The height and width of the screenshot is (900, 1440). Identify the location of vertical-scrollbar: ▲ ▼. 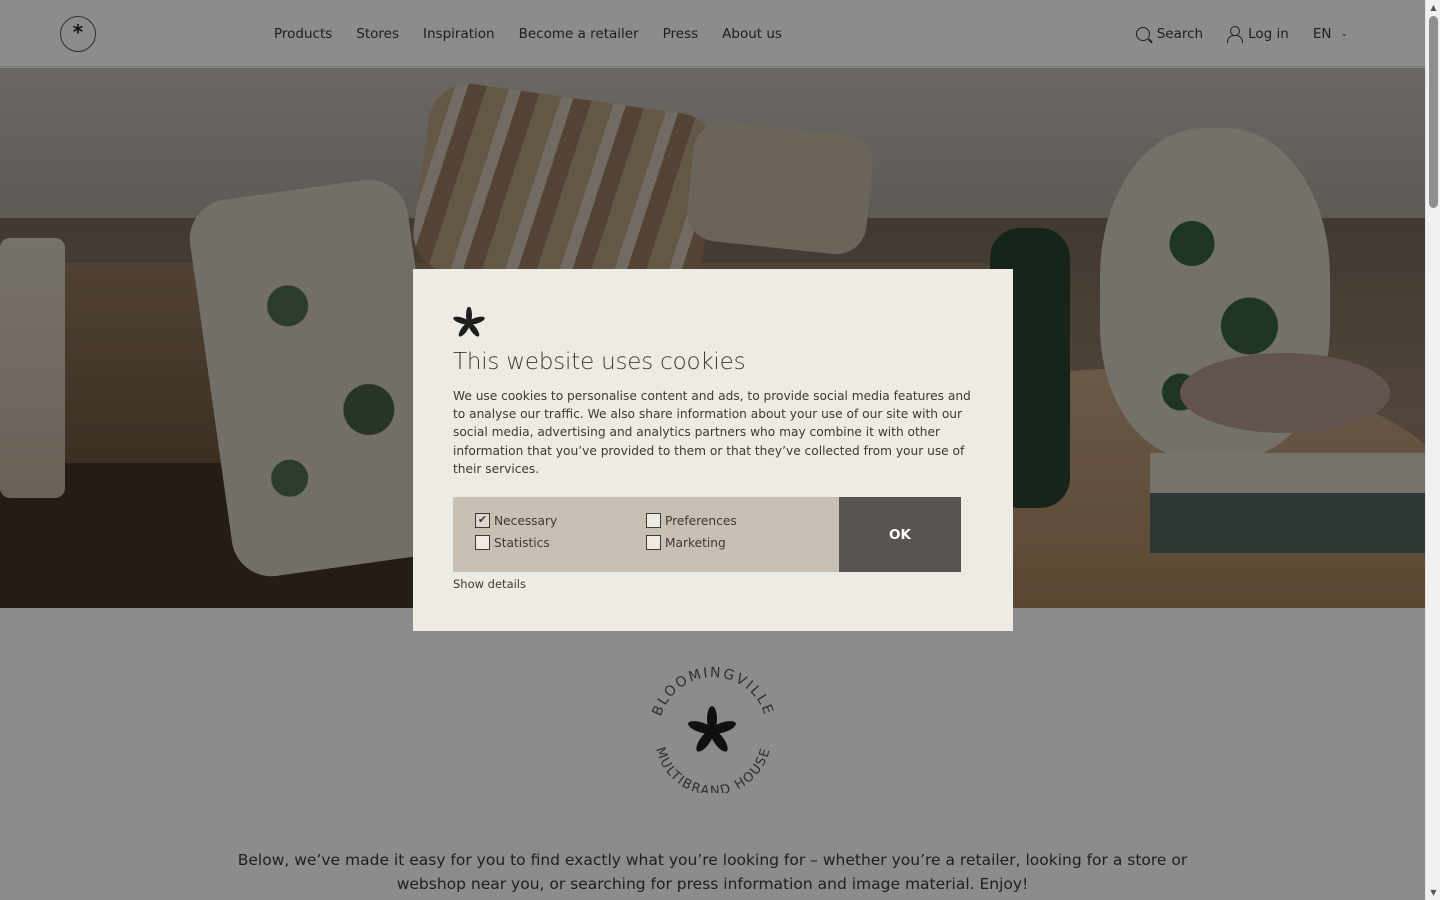
(1432, 450).